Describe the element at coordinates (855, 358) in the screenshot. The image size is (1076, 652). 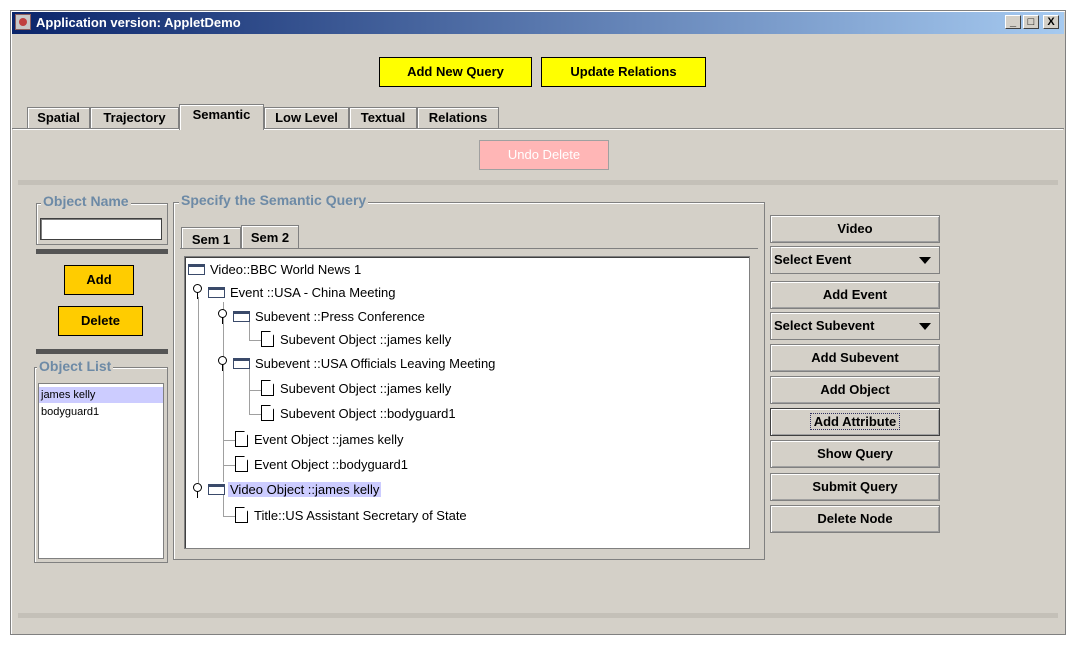
I see `add-subevent-button: Add Subevent` at that location.